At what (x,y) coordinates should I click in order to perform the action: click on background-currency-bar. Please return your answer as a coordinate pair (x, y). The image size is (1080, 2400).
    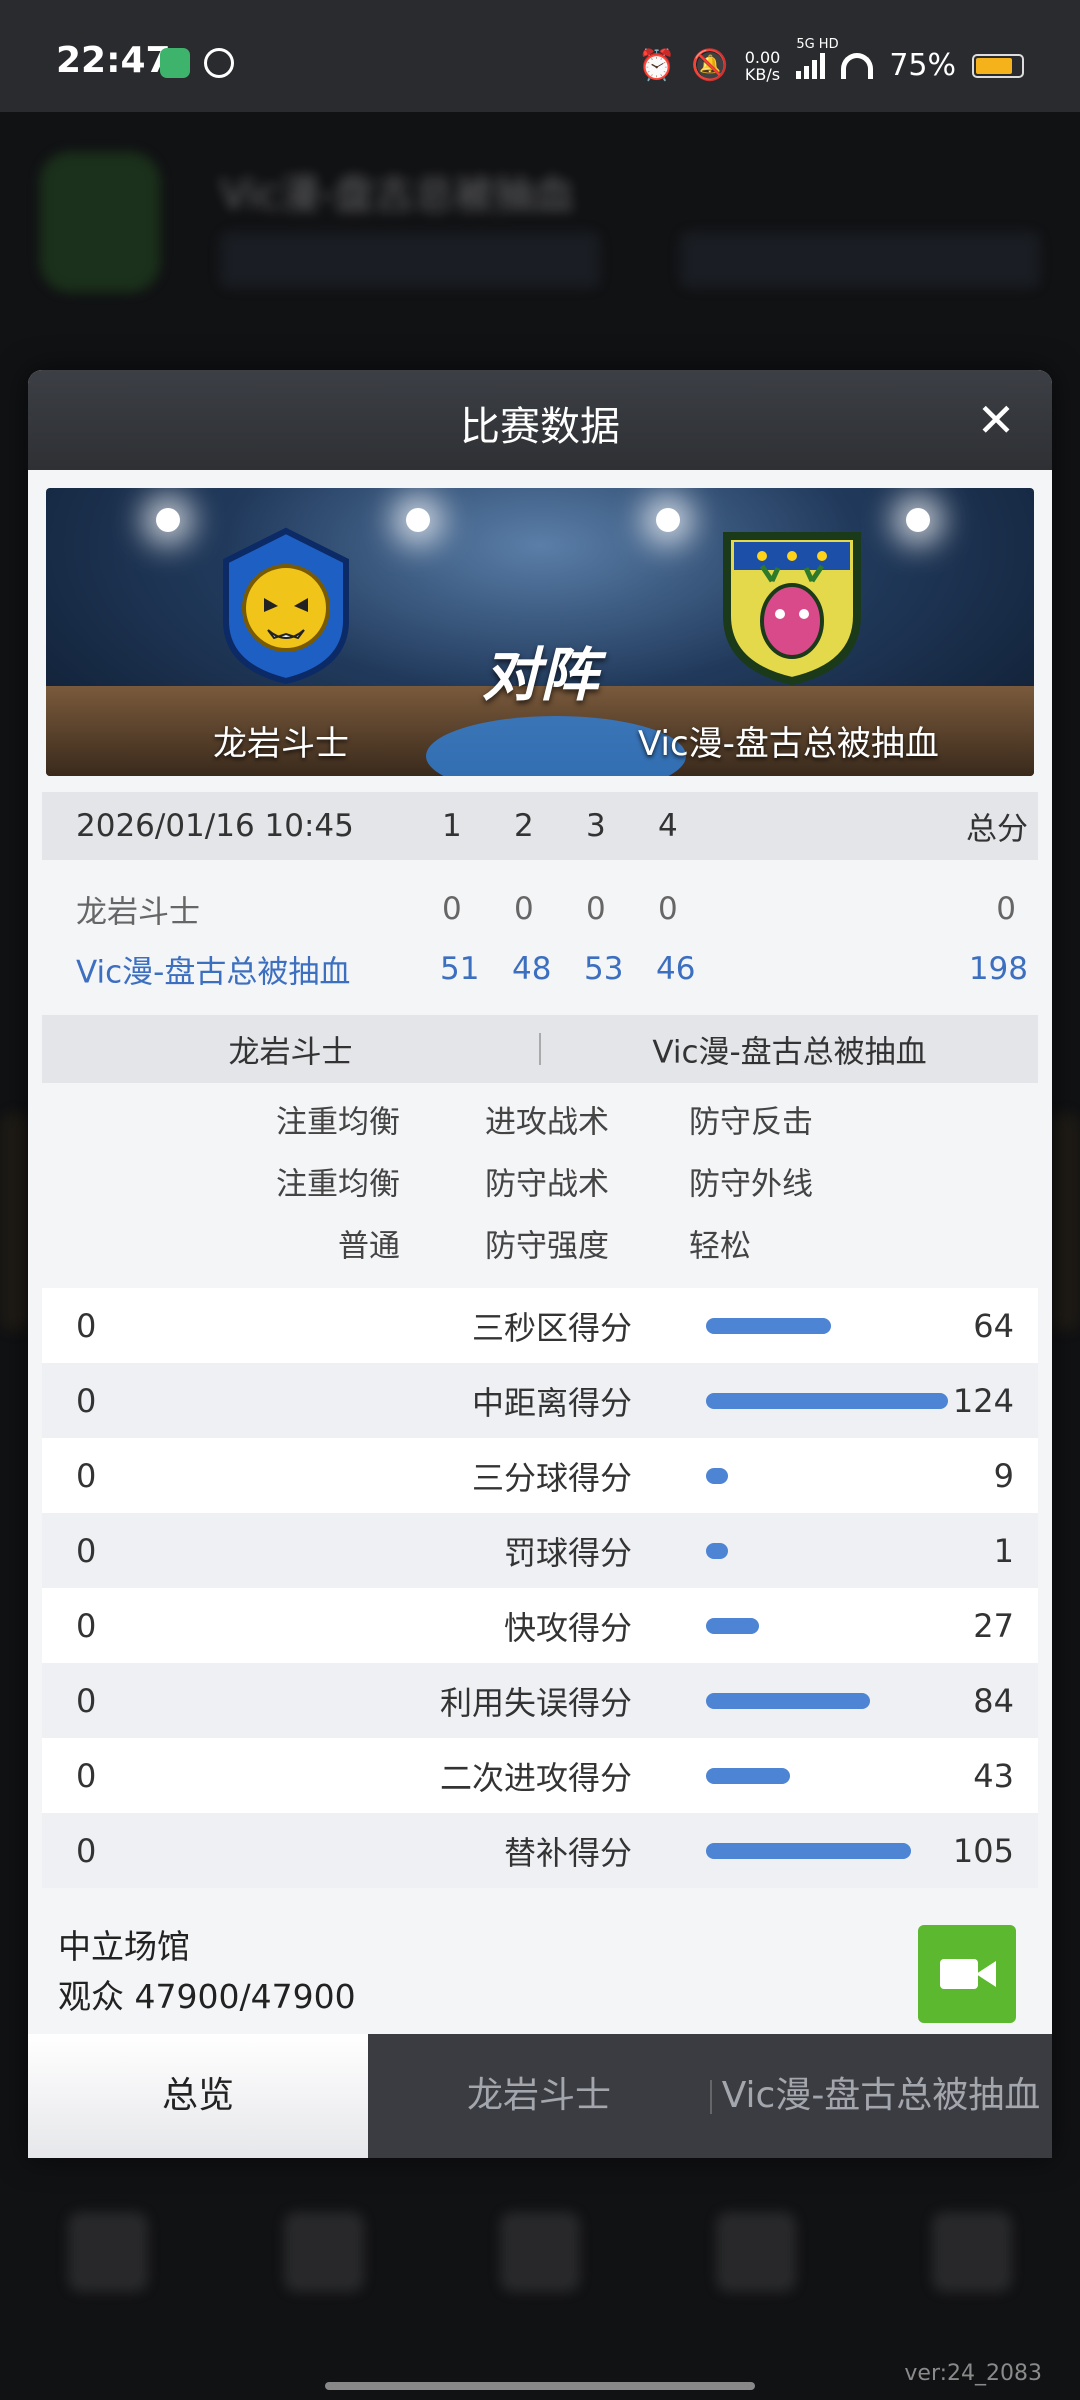
    Looking at the image, I should click on (410, 260).